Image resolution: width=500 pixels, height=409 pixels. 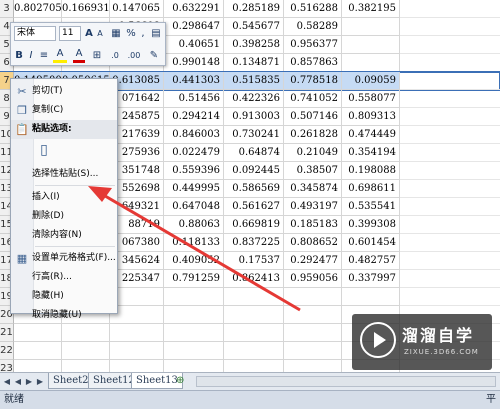 What do you see at coordinates (378, 340) in the screenshot?
I see `play-logo-icon` at bounding box center [378, 340].